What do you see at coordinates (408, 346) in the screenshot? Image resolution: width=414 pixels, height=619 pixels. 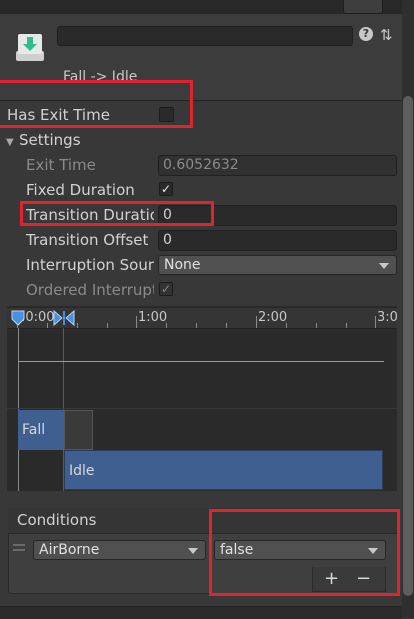 I see `scrollbar-thumb` at bounding box center [408, 346].